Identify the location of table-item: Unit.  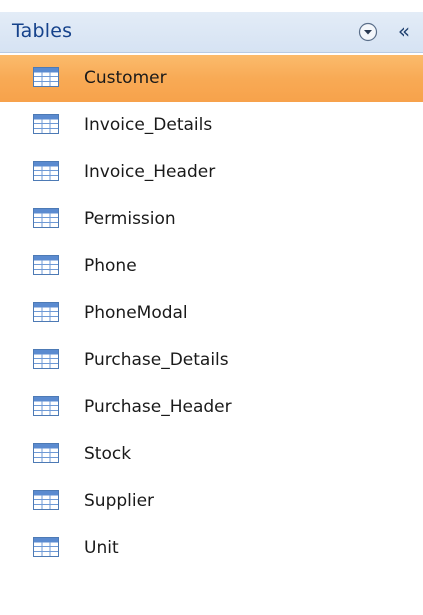
(211, 548).